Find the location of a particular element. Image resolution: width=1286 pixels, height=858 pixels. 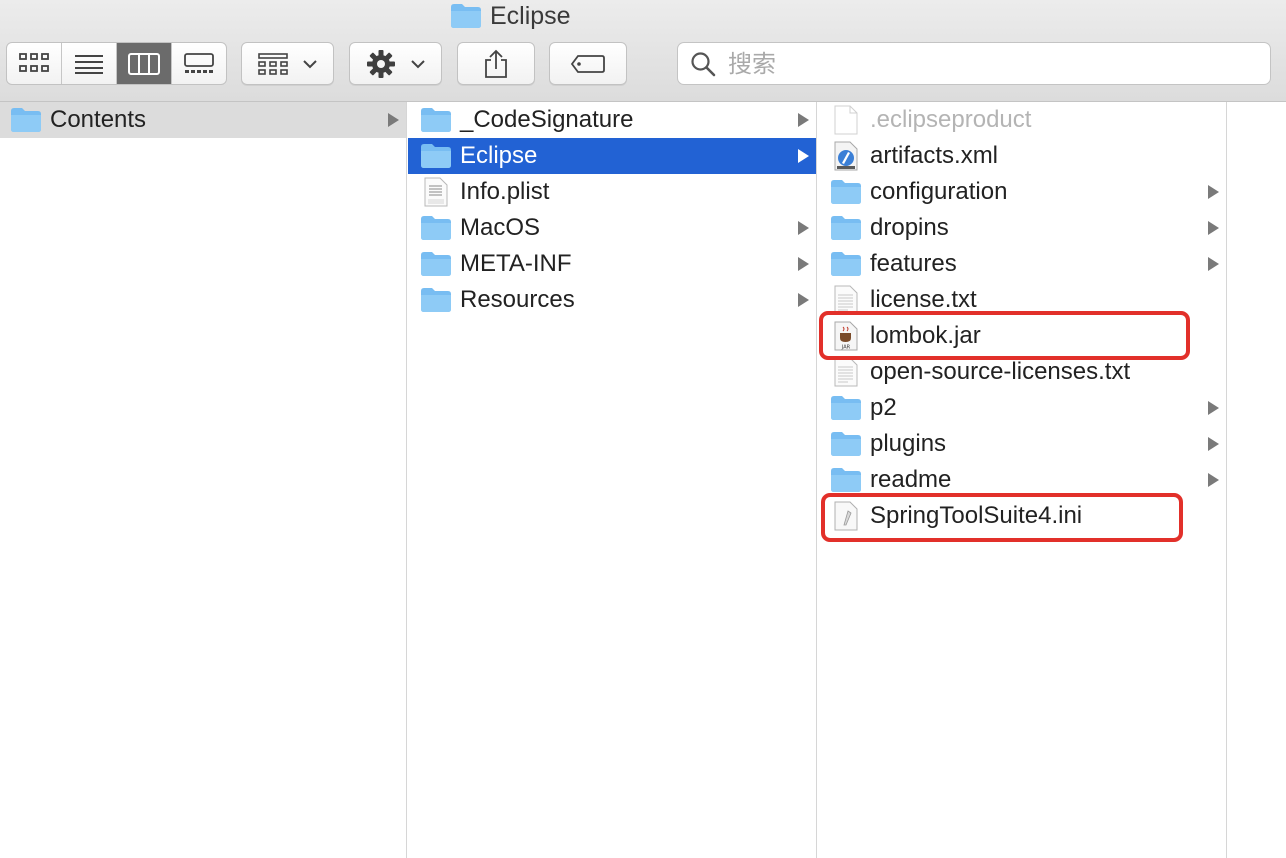

window-title: Eclipse is located at coordinates (510, 16).